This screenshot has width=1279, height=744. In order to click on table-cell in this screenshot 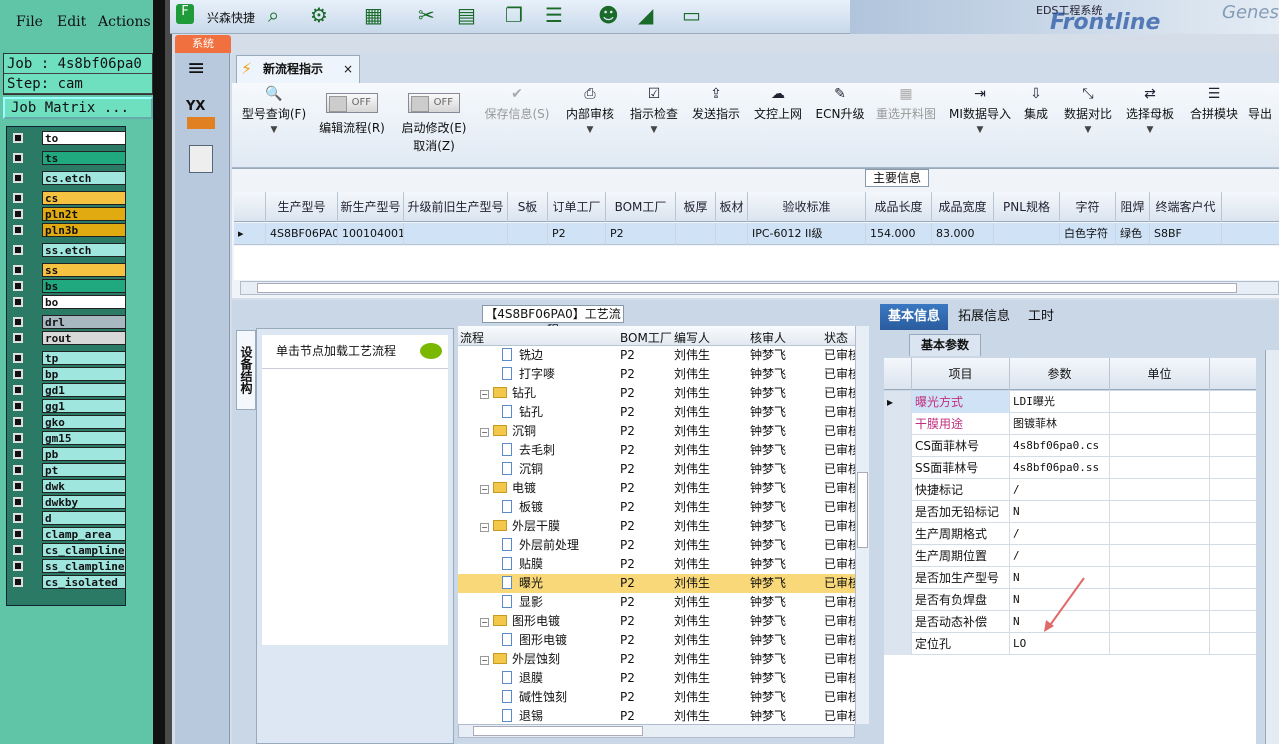, I will do `click(732, 234)`.